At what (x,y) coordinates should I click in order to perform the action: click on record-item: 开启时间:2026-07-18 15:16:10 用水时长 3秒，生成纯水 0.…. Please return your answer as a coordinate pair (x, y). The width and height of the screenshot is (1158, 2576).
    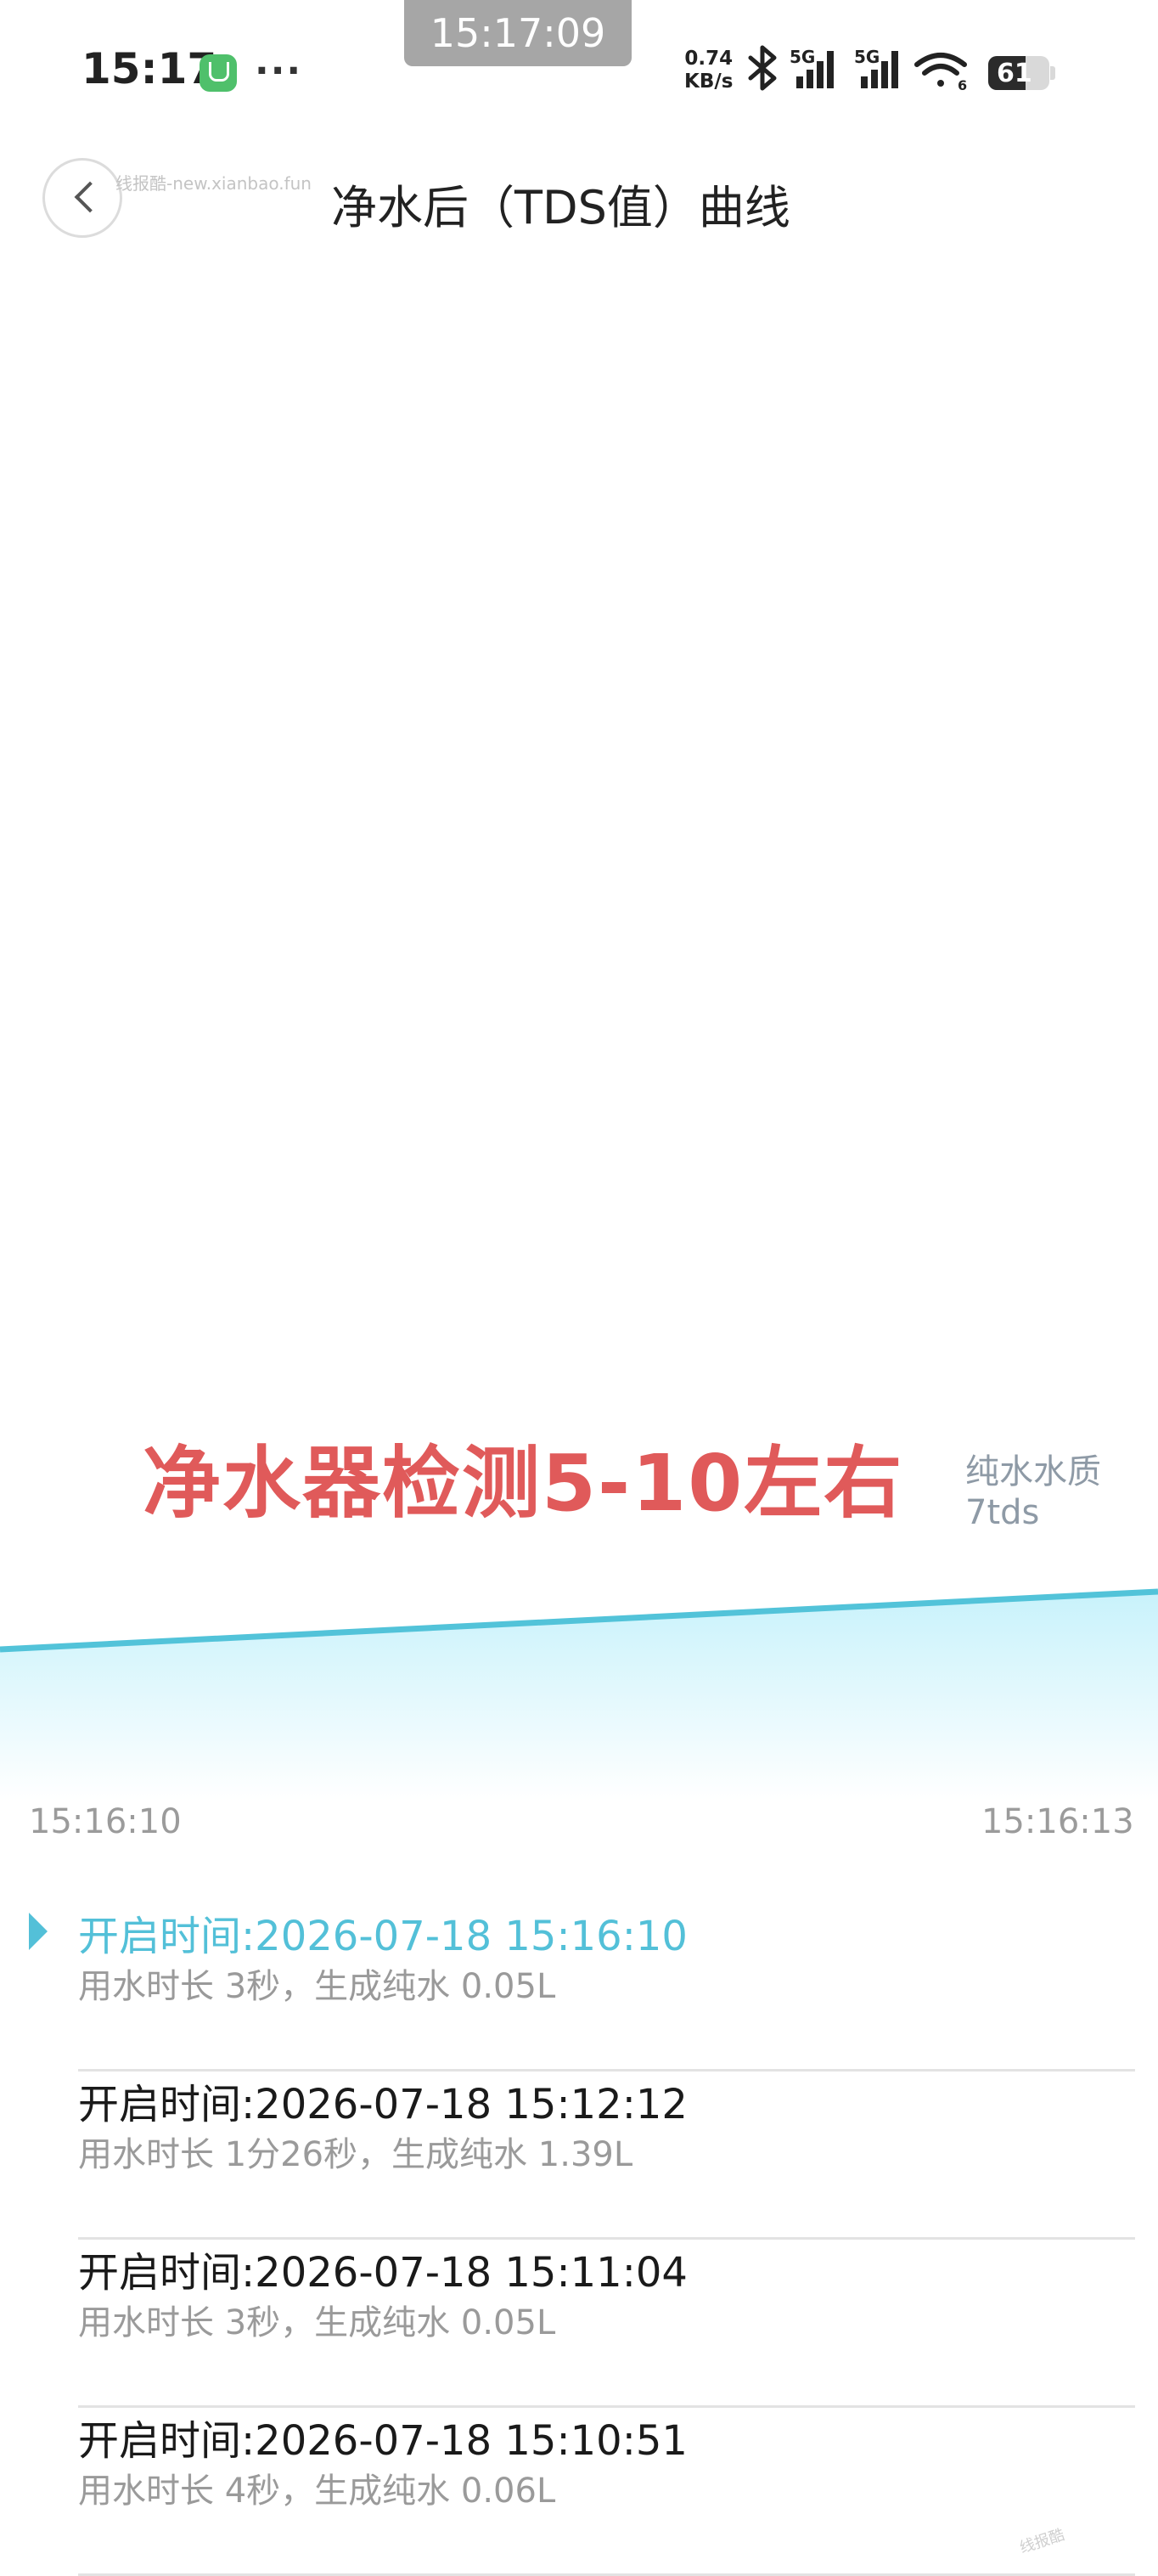
    Looking at the image, I should click on (582, 1987).